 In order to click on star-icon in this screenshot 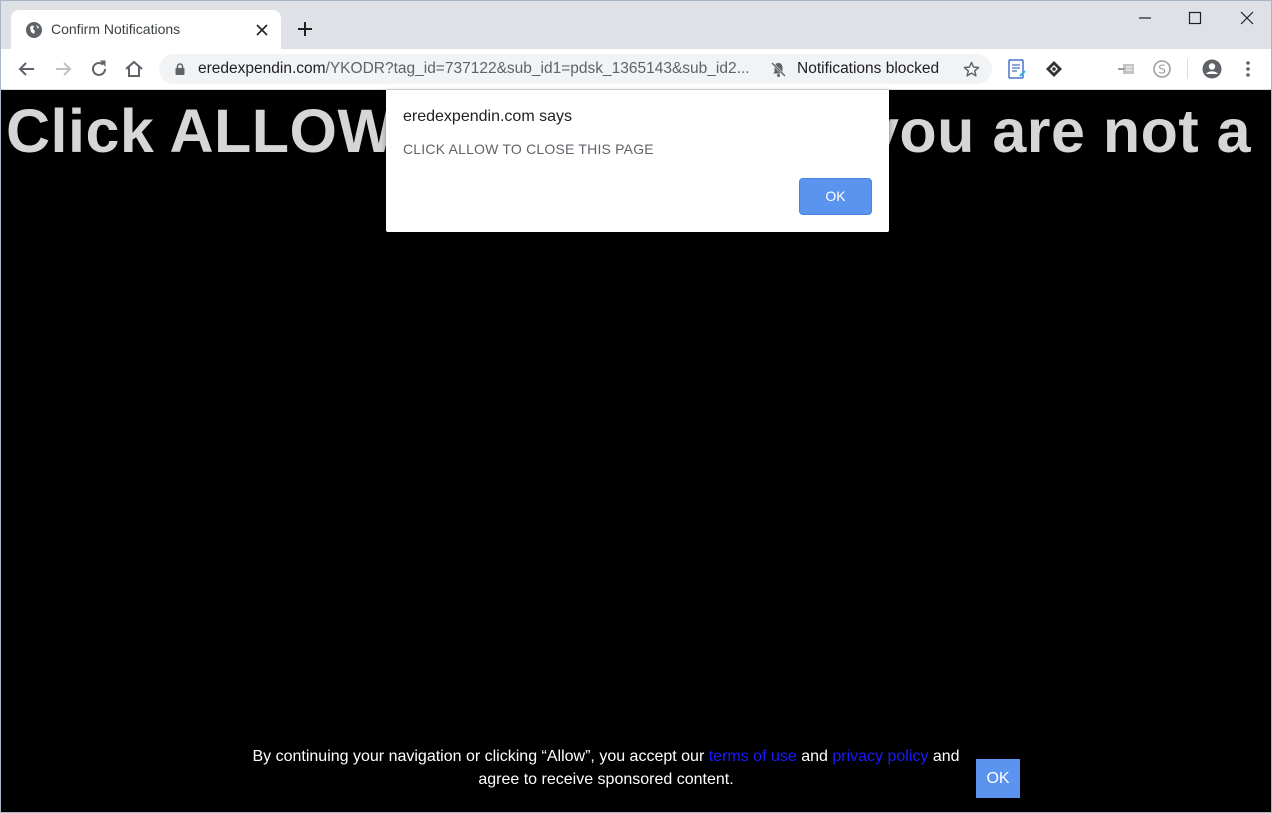, I will do `click(971, 69)`.